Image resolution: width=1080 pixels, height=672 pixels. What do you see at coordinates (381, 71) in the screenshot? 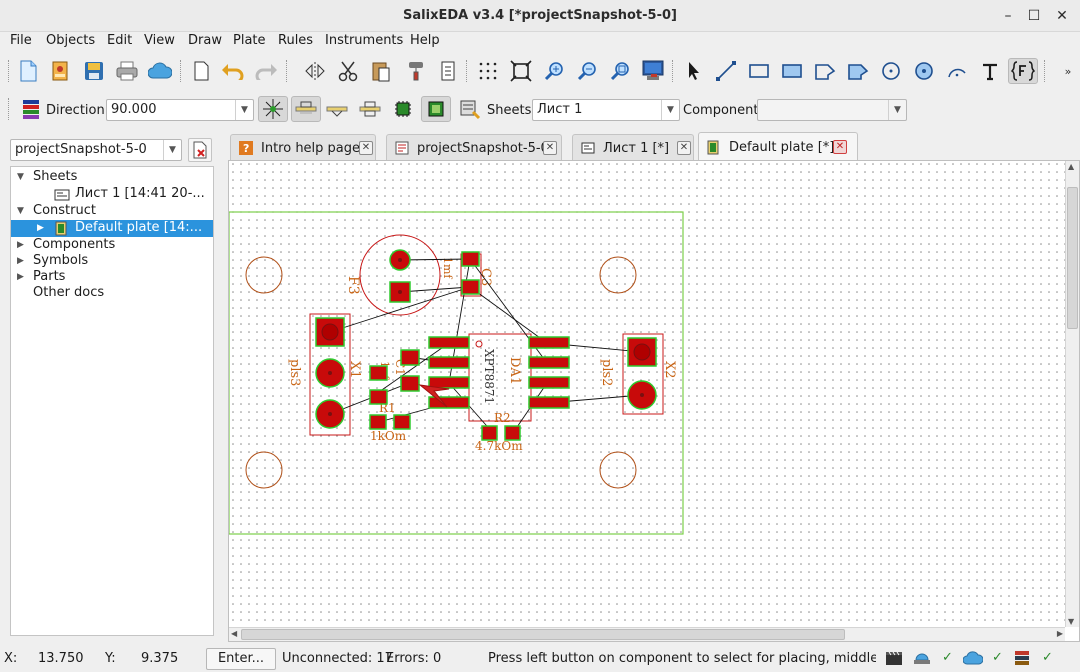
I see `paste-icon` at bounding box center [381, 71].